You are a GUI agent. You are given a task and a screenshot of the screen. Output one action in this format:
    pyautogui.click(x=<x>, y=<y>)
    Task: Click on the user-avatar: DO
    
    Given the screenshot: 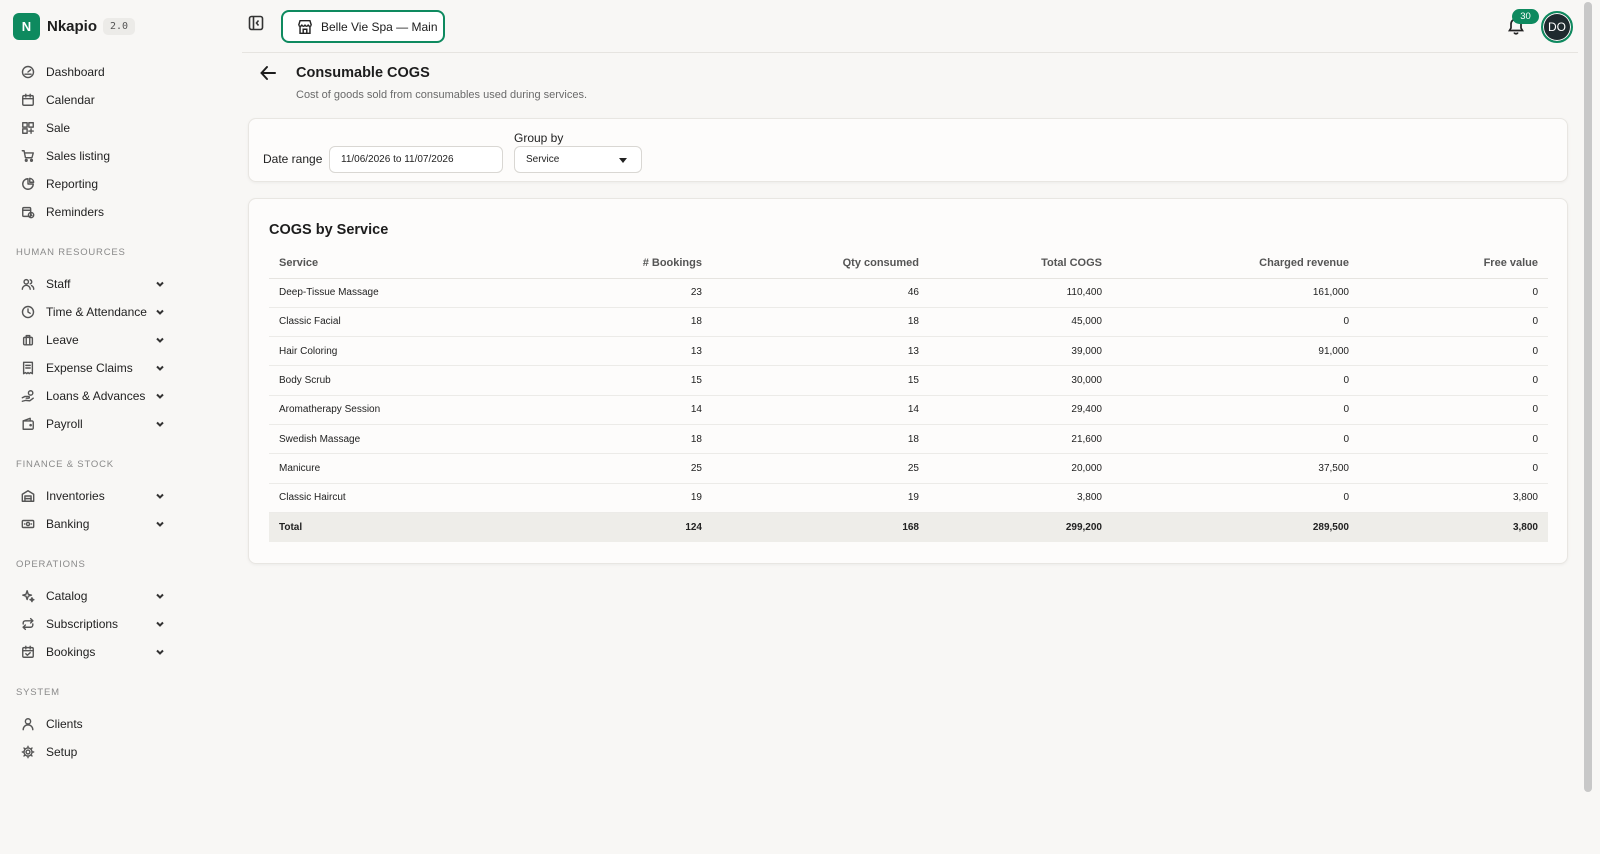 What is the action you would take?
    pyautogui.click(x=1557, y=27)
    